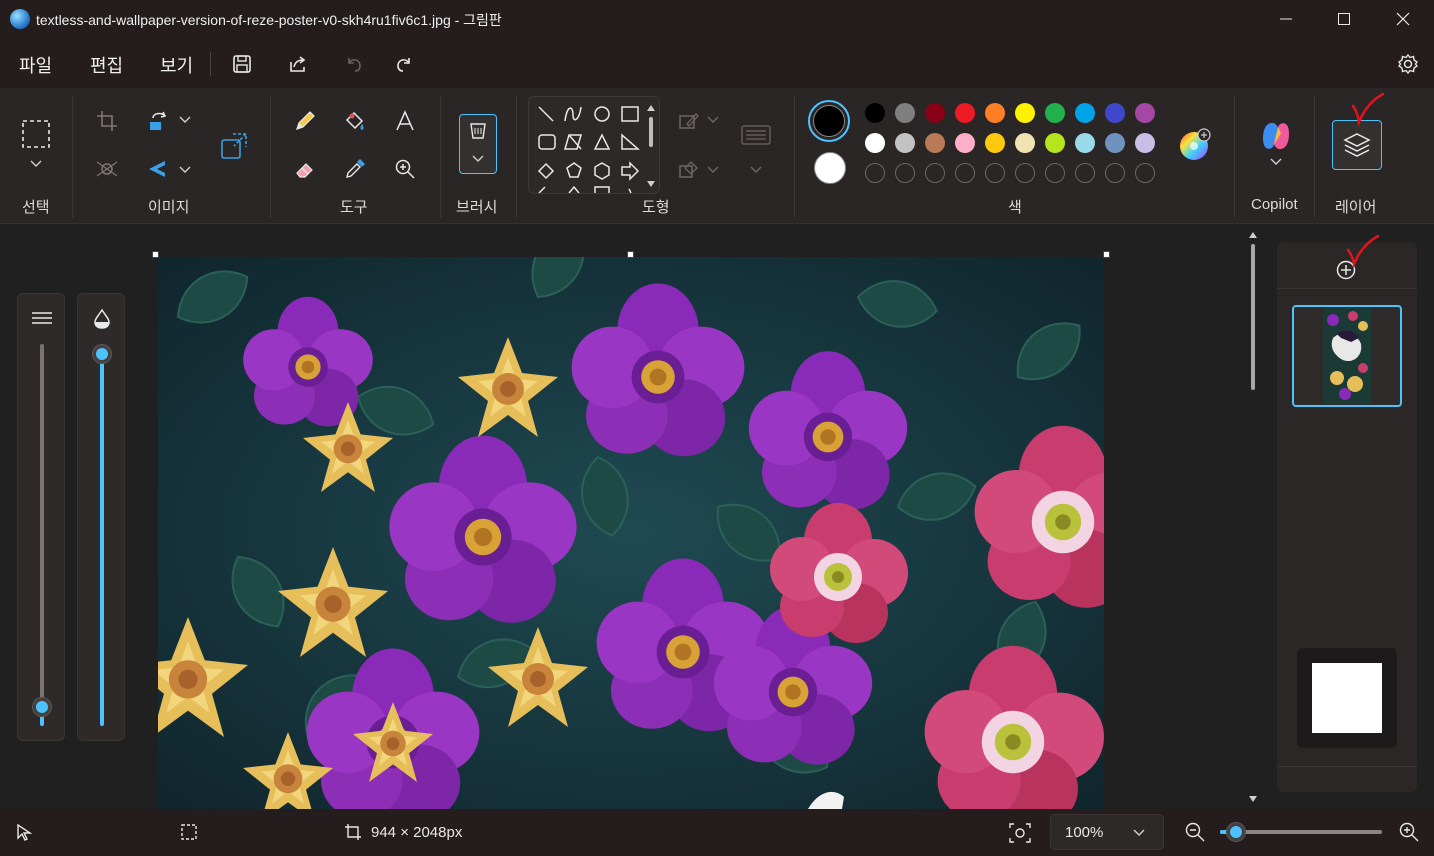 The image size is (1434, 856). Describe the element at coordinates (42, 707) in the screenshot. I see `size-slider-thumb` at that location.